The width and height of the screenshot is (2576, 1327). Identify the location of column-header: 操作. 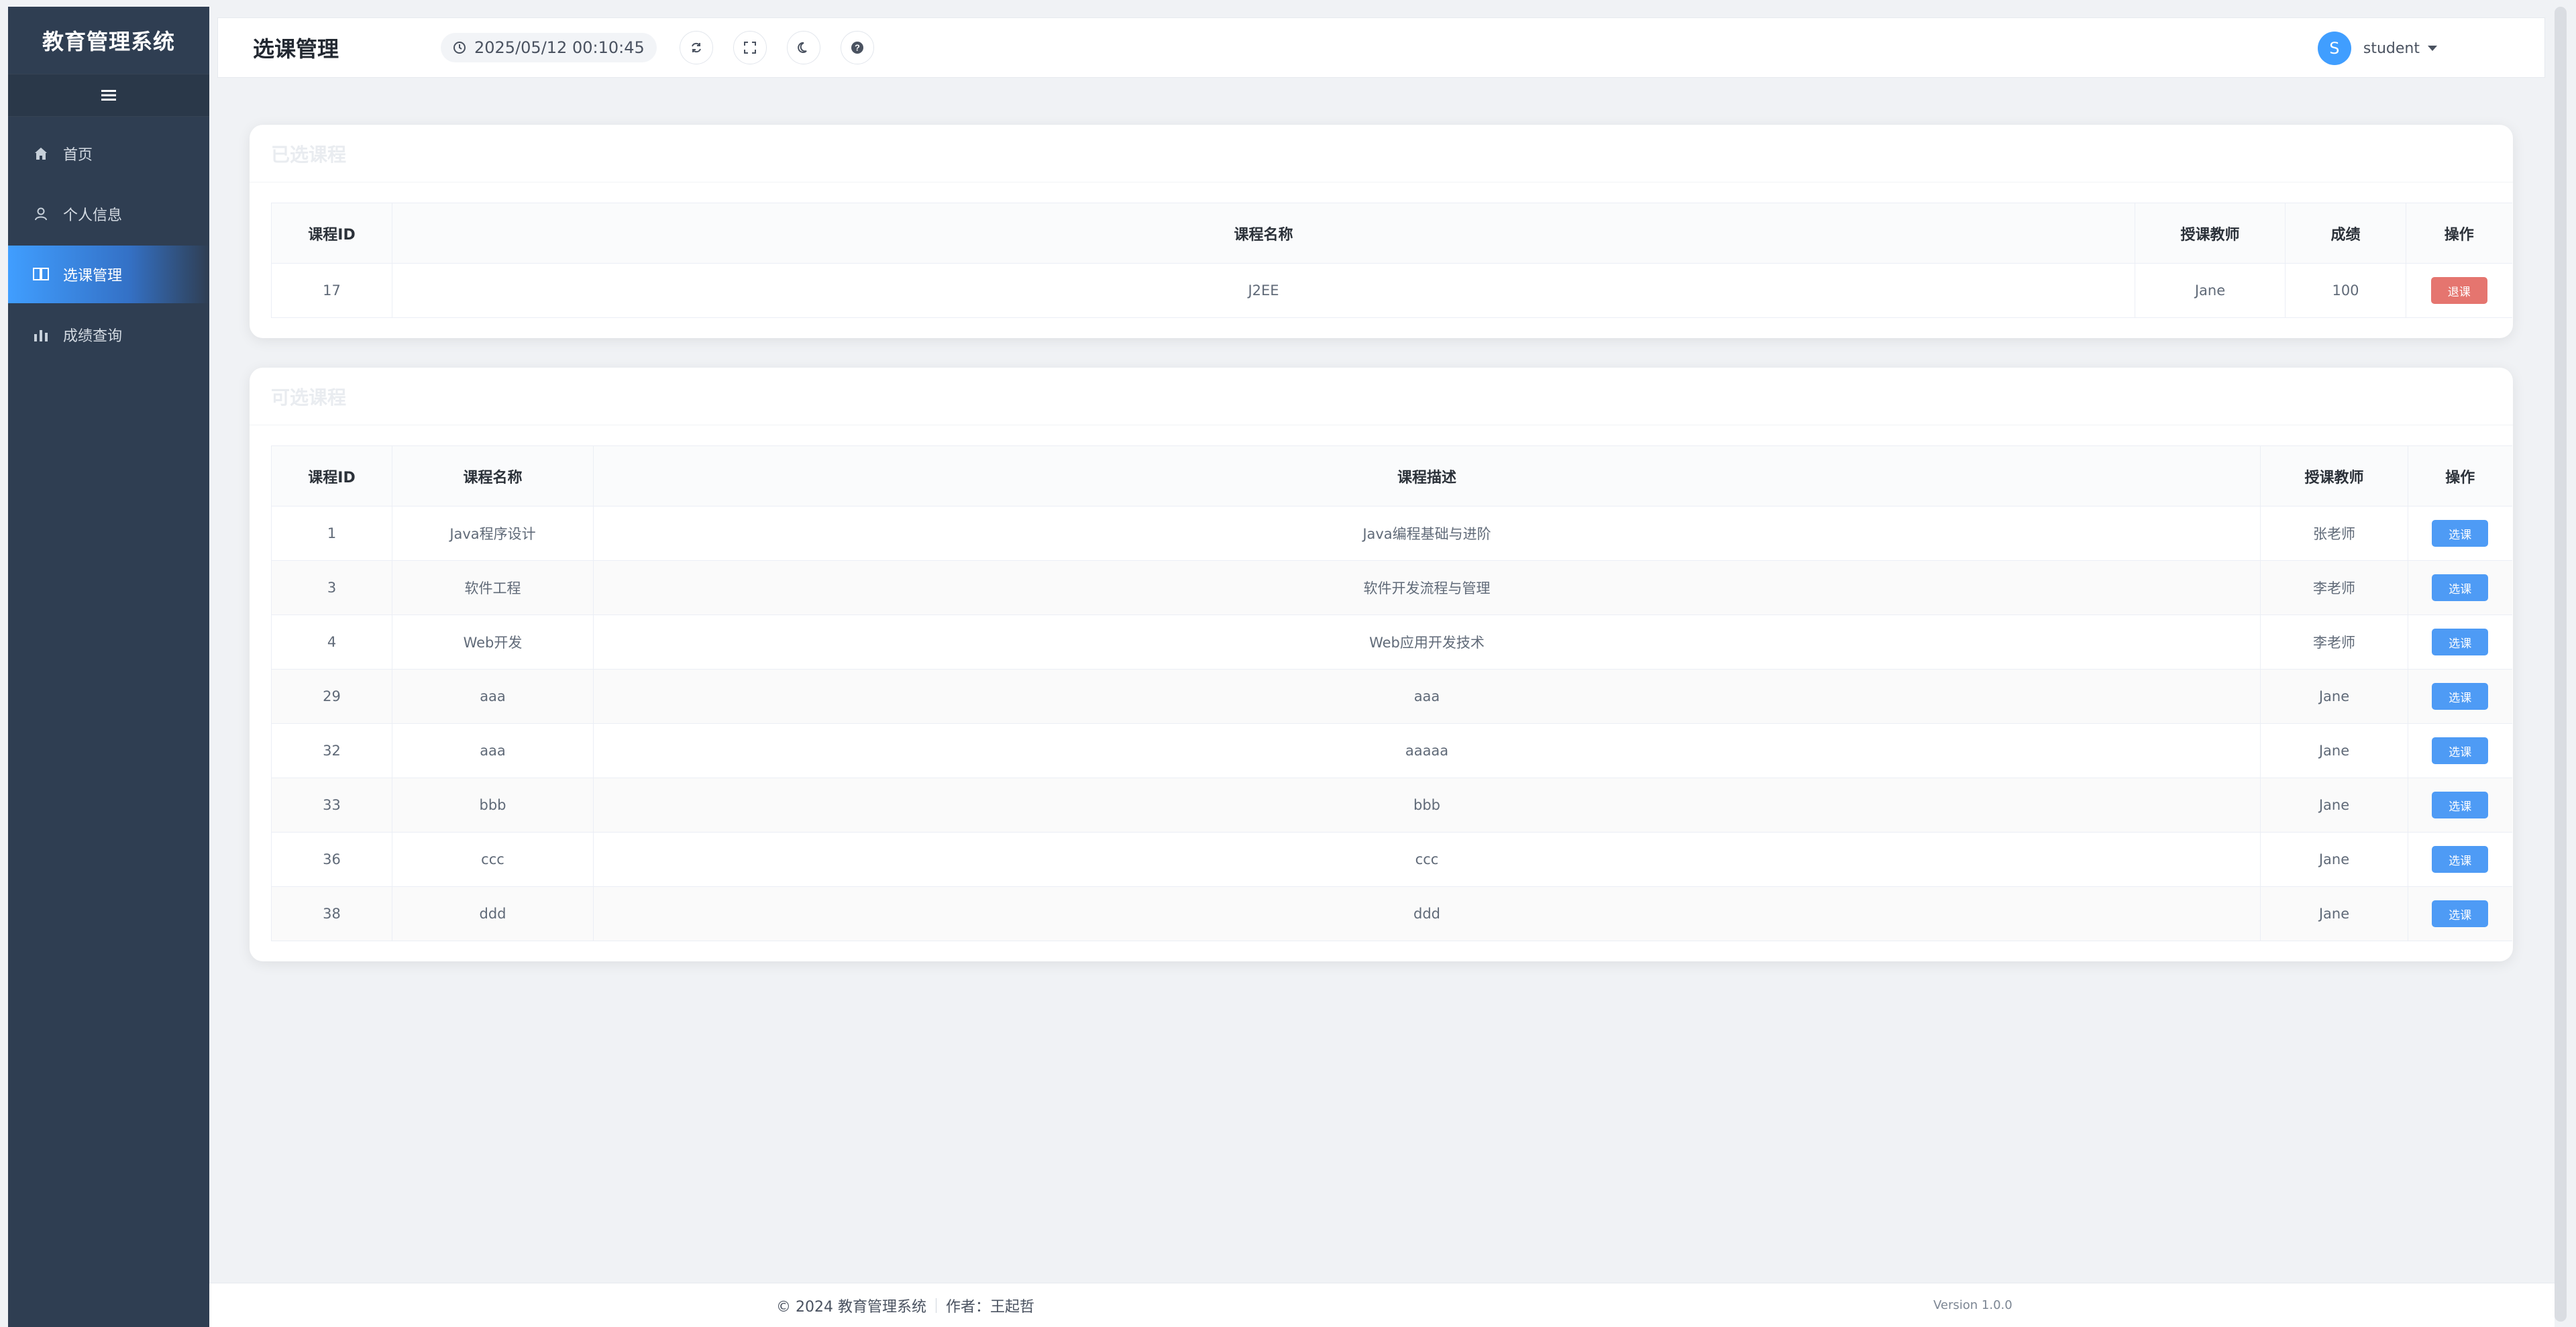
(2460, 476).